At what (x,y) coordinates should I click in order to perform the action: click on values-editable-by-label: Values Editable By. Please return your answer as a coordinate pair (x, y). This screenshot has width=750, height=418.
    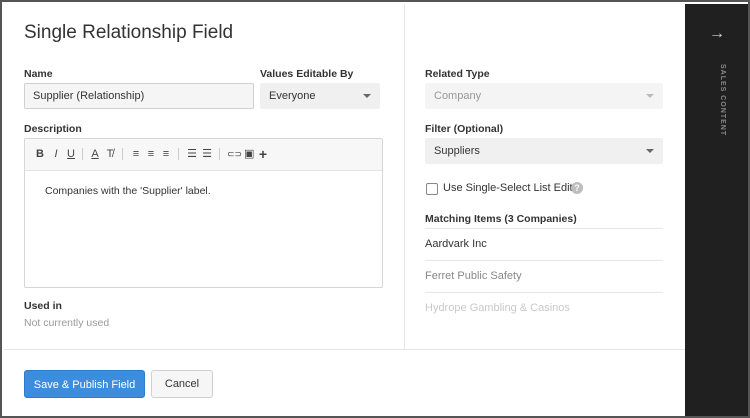
    Looking at the image, I should click on (307, 74).